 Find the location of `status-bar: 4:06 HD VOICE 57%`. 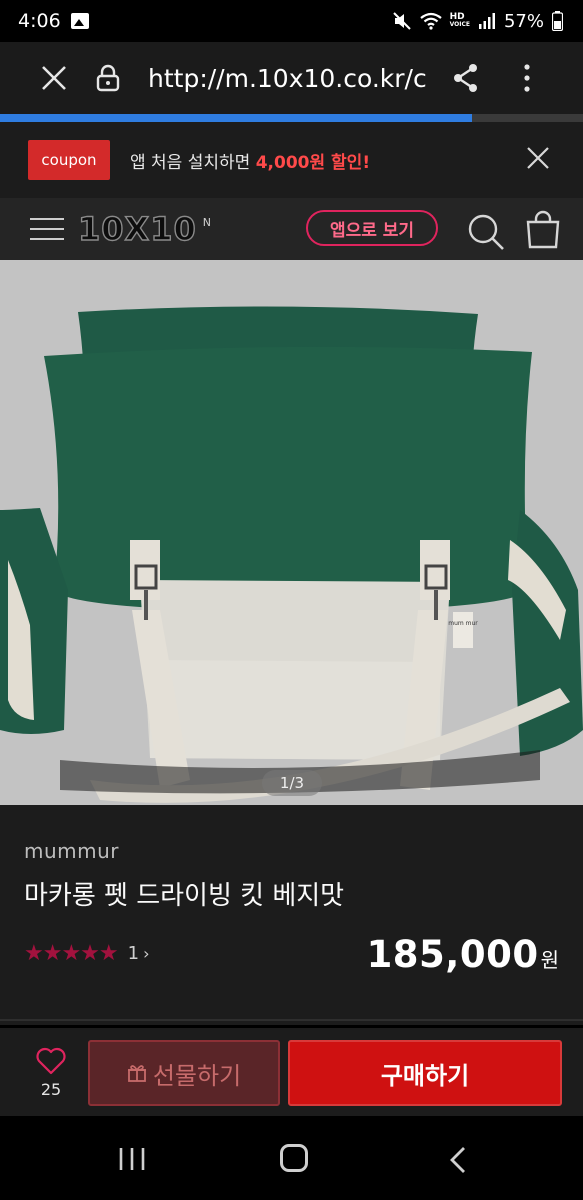

status-bar: 4:06 HD VOICE 57% is located at coordinates (291, 21).